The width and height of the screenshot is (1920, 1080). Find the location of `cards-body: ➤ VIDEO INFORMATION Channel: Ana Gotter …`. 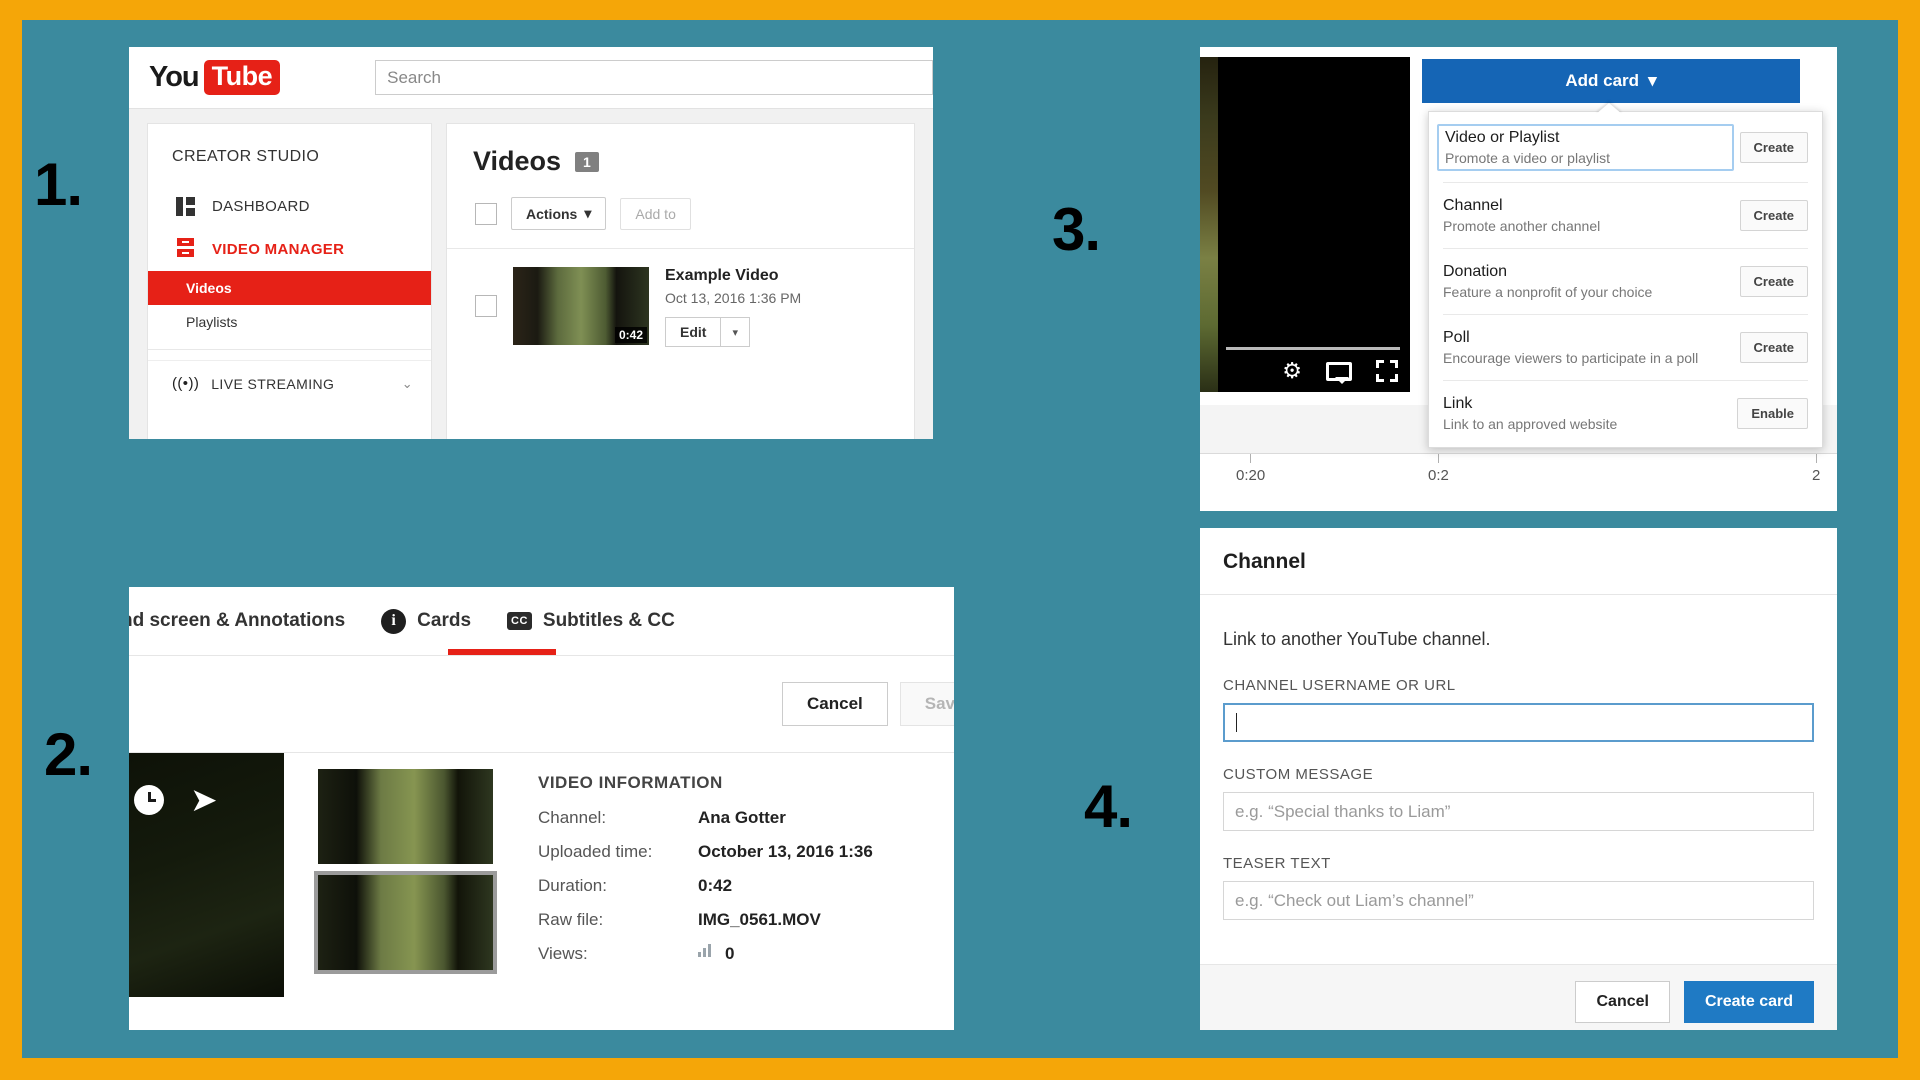

cards-body: ➤ VIDEO INFORMATION Channel: Ana Gotter … is located at coordinates (541, 874).